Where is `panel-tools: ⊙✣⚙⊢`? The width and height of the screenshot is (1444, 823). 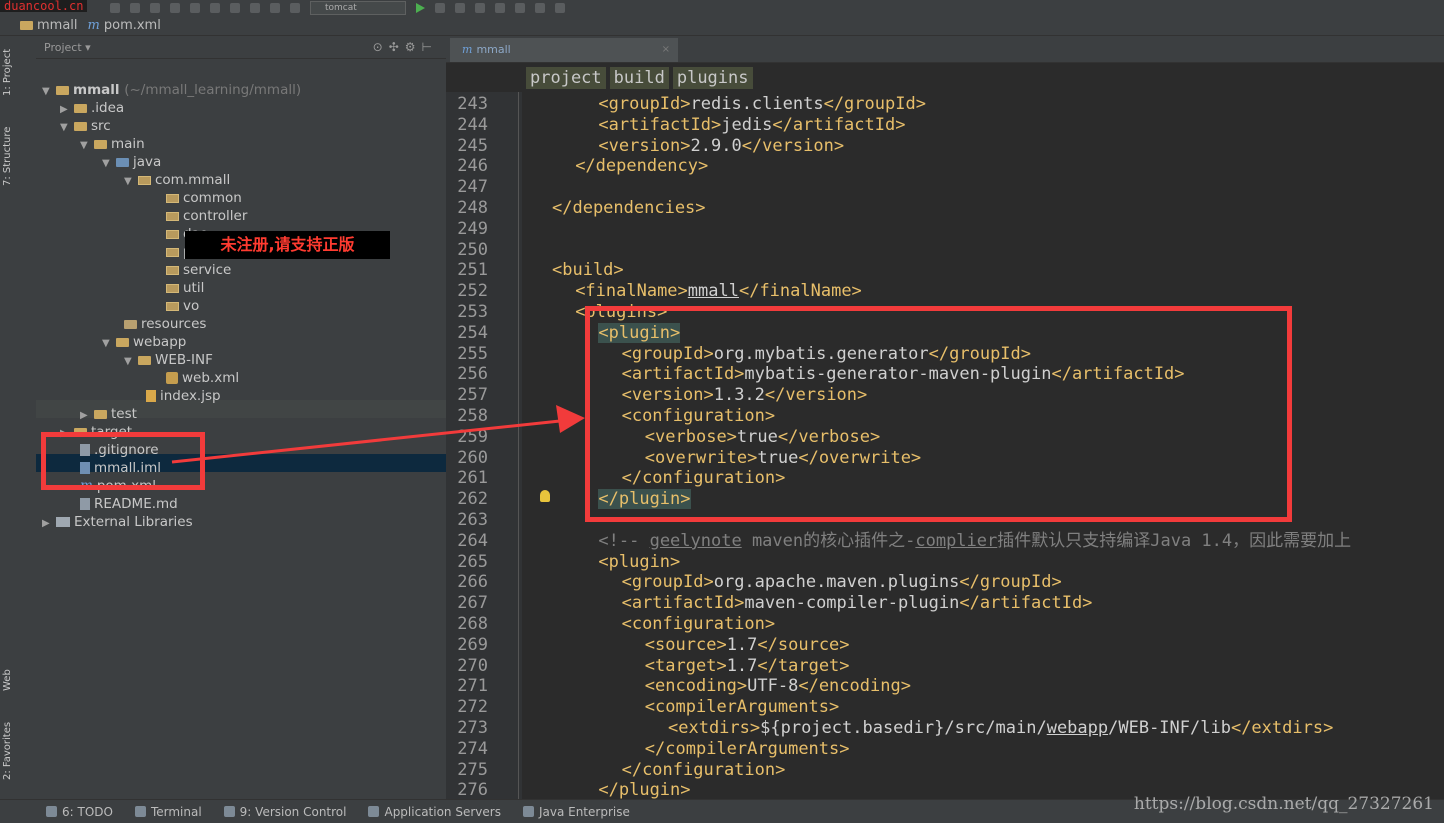
panel-tools: ⊙✣⚙⊢ is located at coordinates (405, 47).